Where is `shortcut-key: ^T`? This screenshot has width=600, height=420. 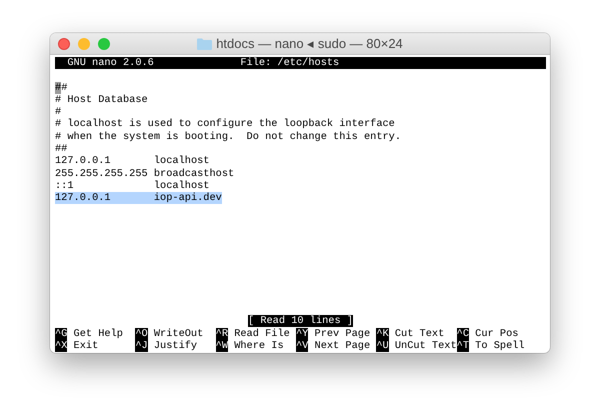 shortcut-key: ^T is located at coordinates (462, 346).